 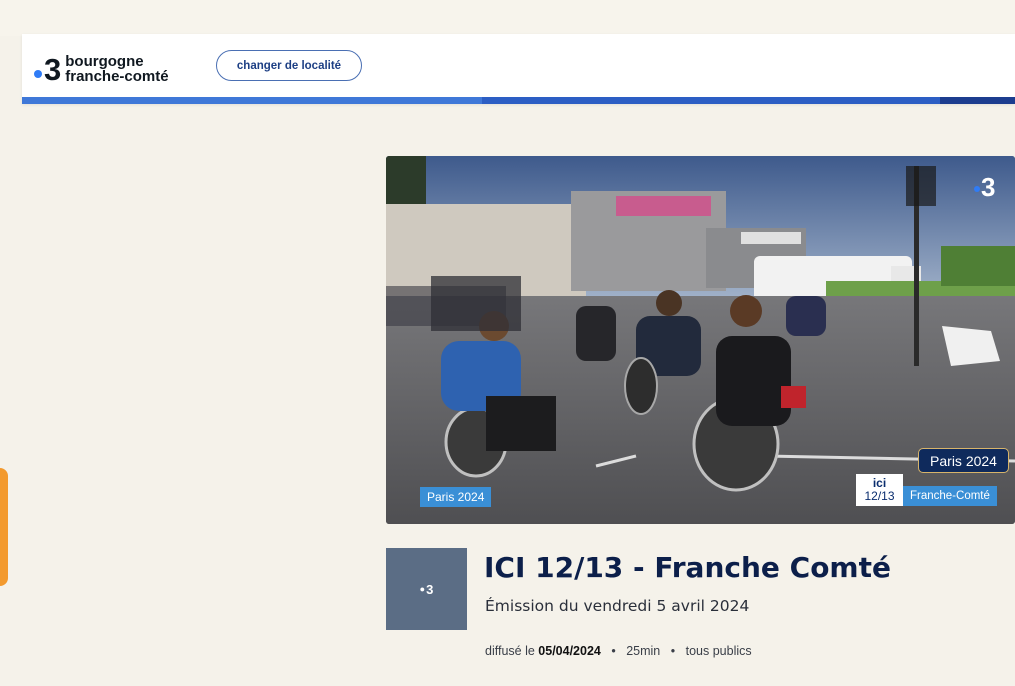 What do you see at coordinates (456, 497) in the screenshot?
I see `video-tag-paris-2024: Paris 2024` at bounding box center [456, 497].